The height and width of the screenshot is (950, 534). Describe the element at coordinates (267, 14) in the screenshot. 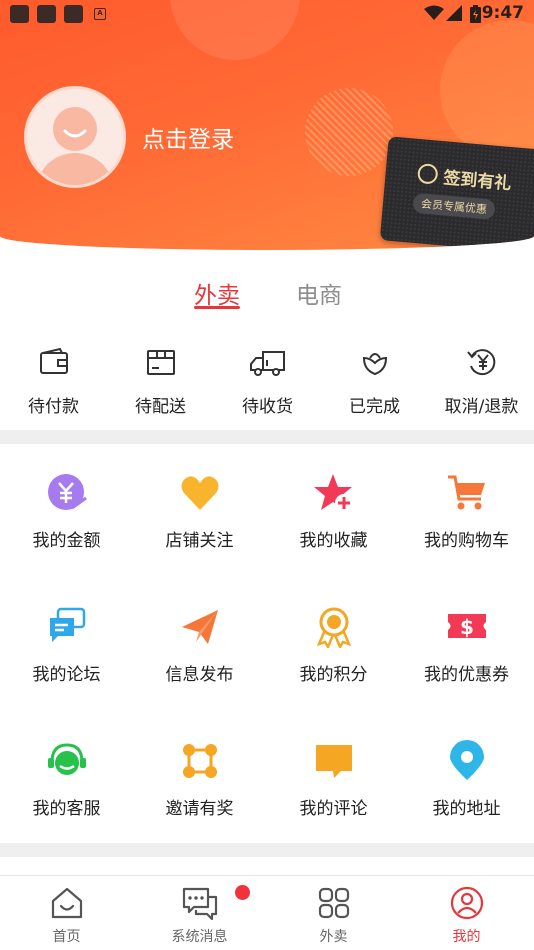

I see `status-bar: A 9:47` at that location.